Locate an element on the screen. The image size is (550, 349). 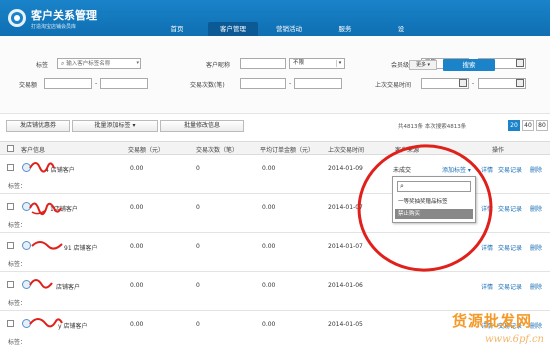
app-title: 客户关系管理 is located at coordinates (64, 16).